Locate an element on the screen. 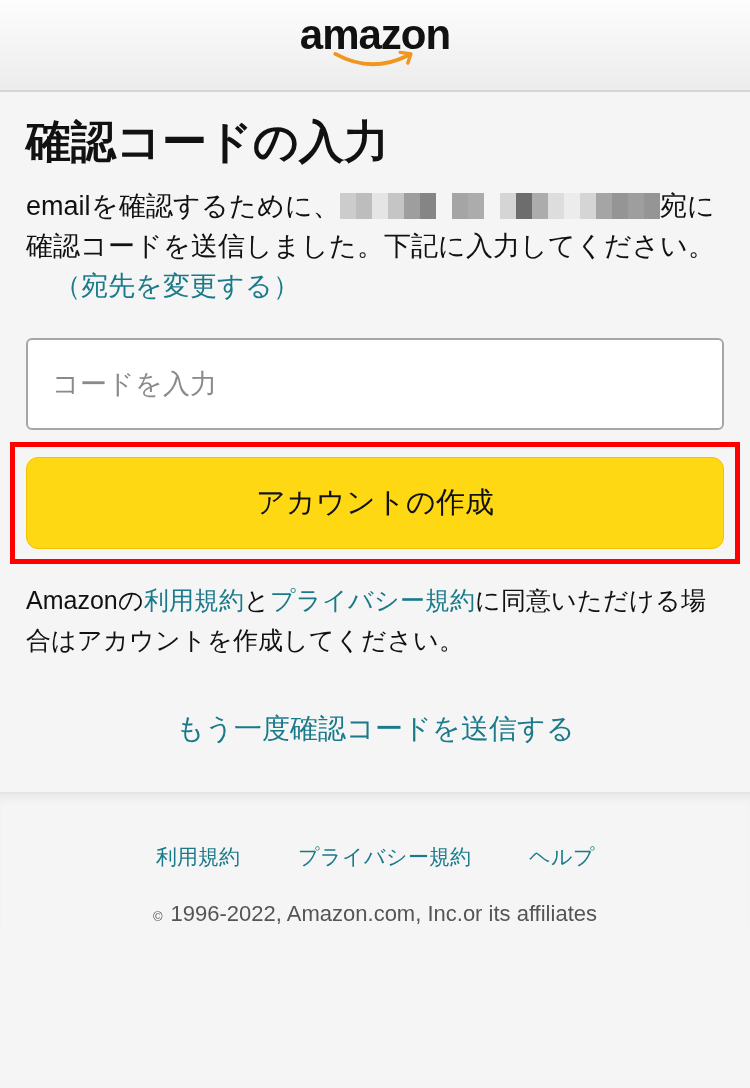 The image size is (750, 1088). copyright-text: 1996-2022, Amazon.com, Inc.or its affiliates is located at coordinates (383, 914).